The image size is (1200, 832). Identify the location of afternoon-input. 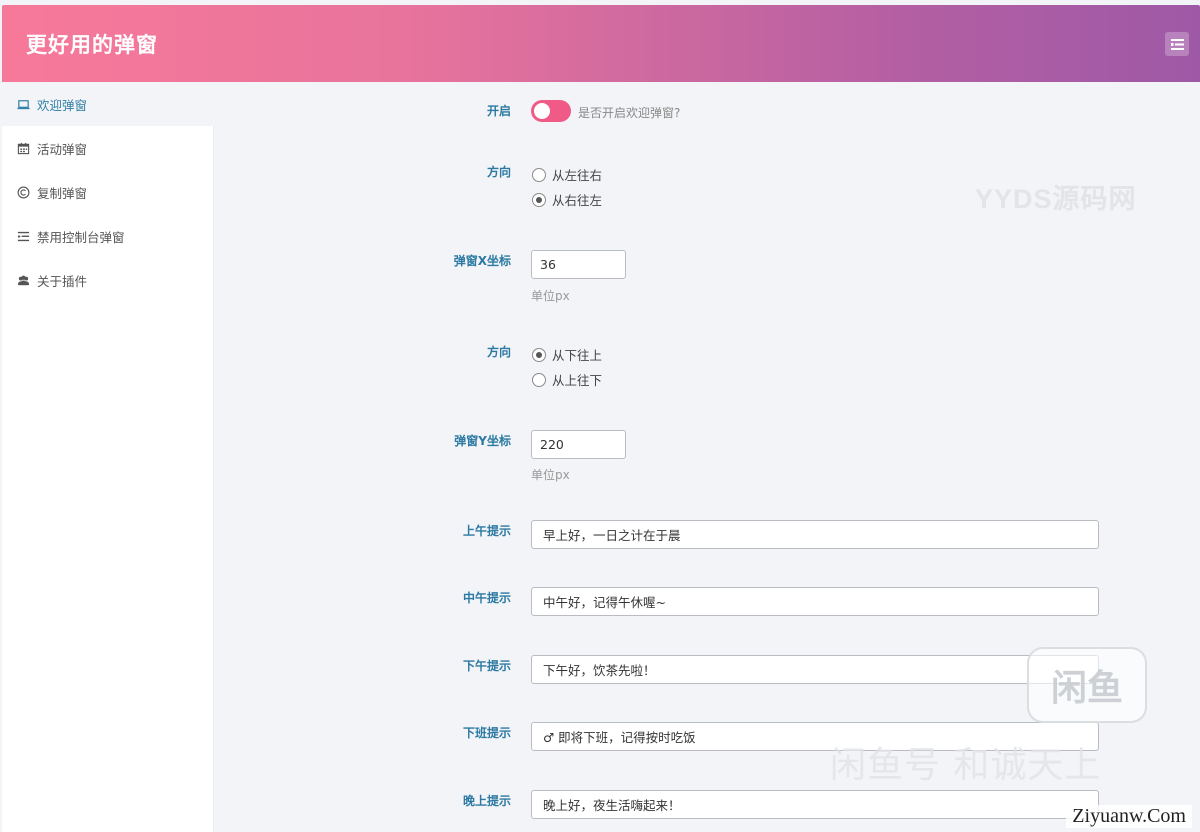
(815, 669).